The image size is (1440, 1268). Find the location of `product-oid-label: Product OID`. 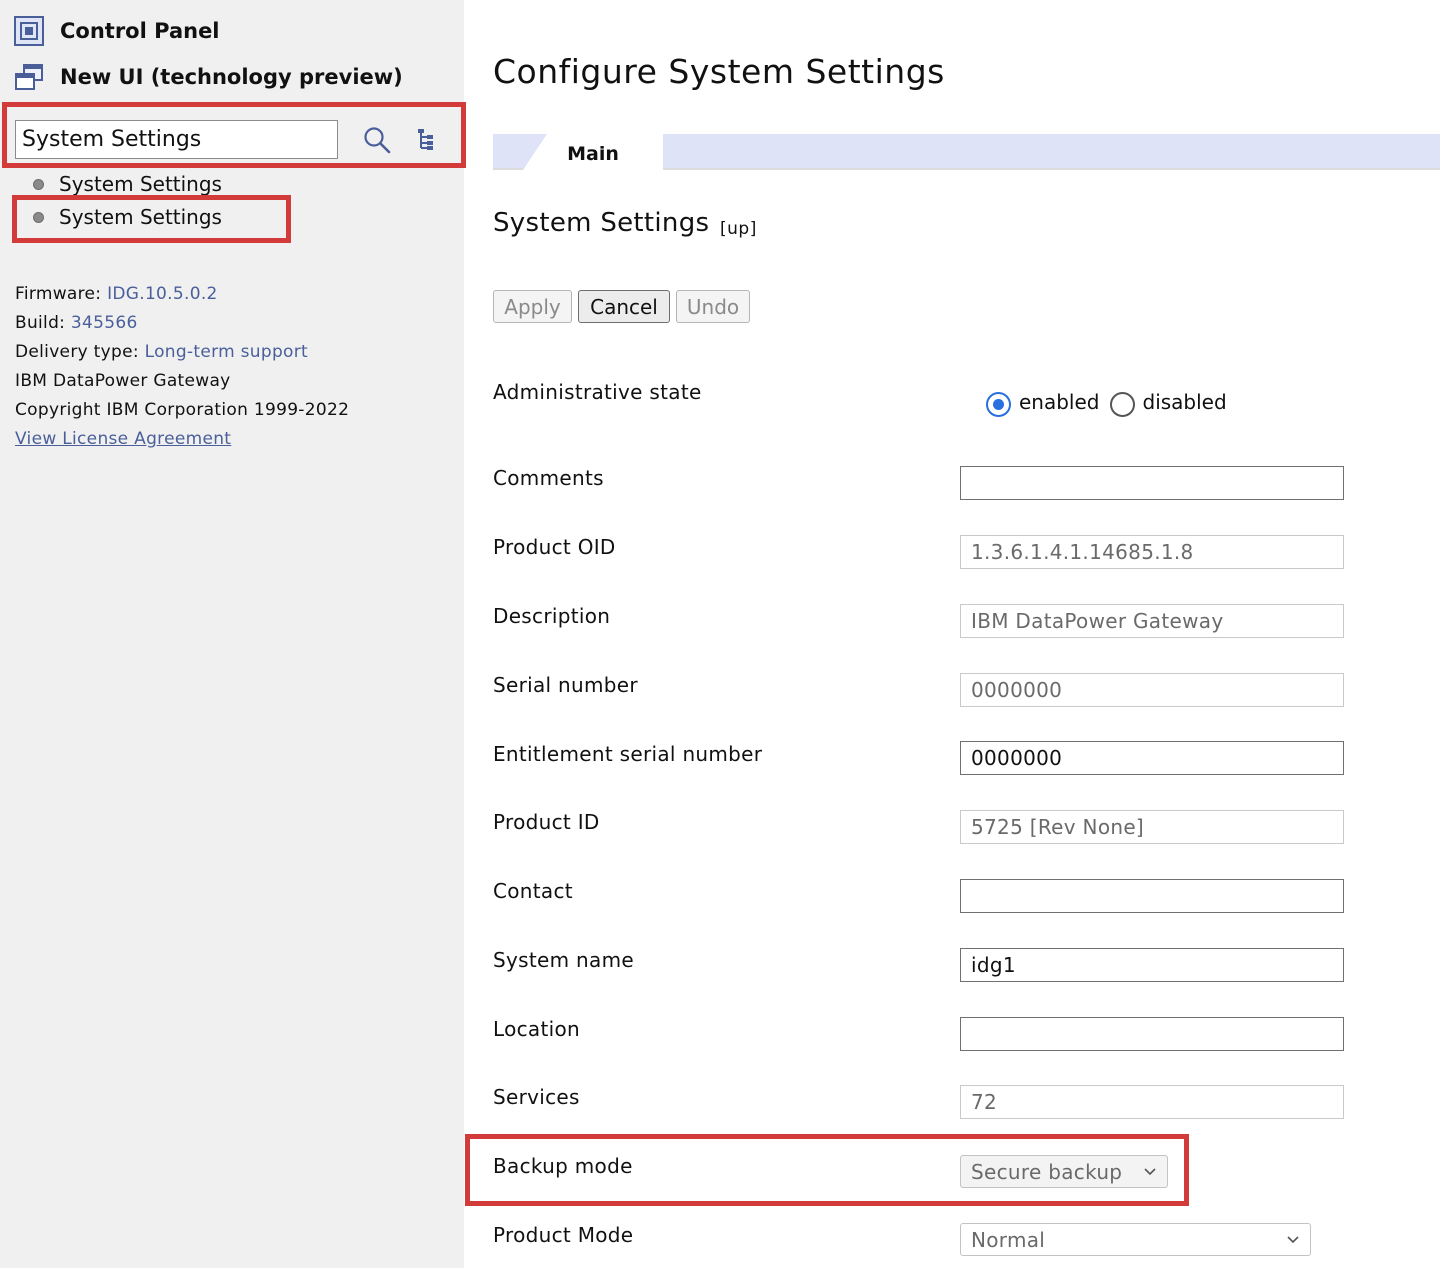

product-oid-label: Product OID is located at coordinates (554, 547).